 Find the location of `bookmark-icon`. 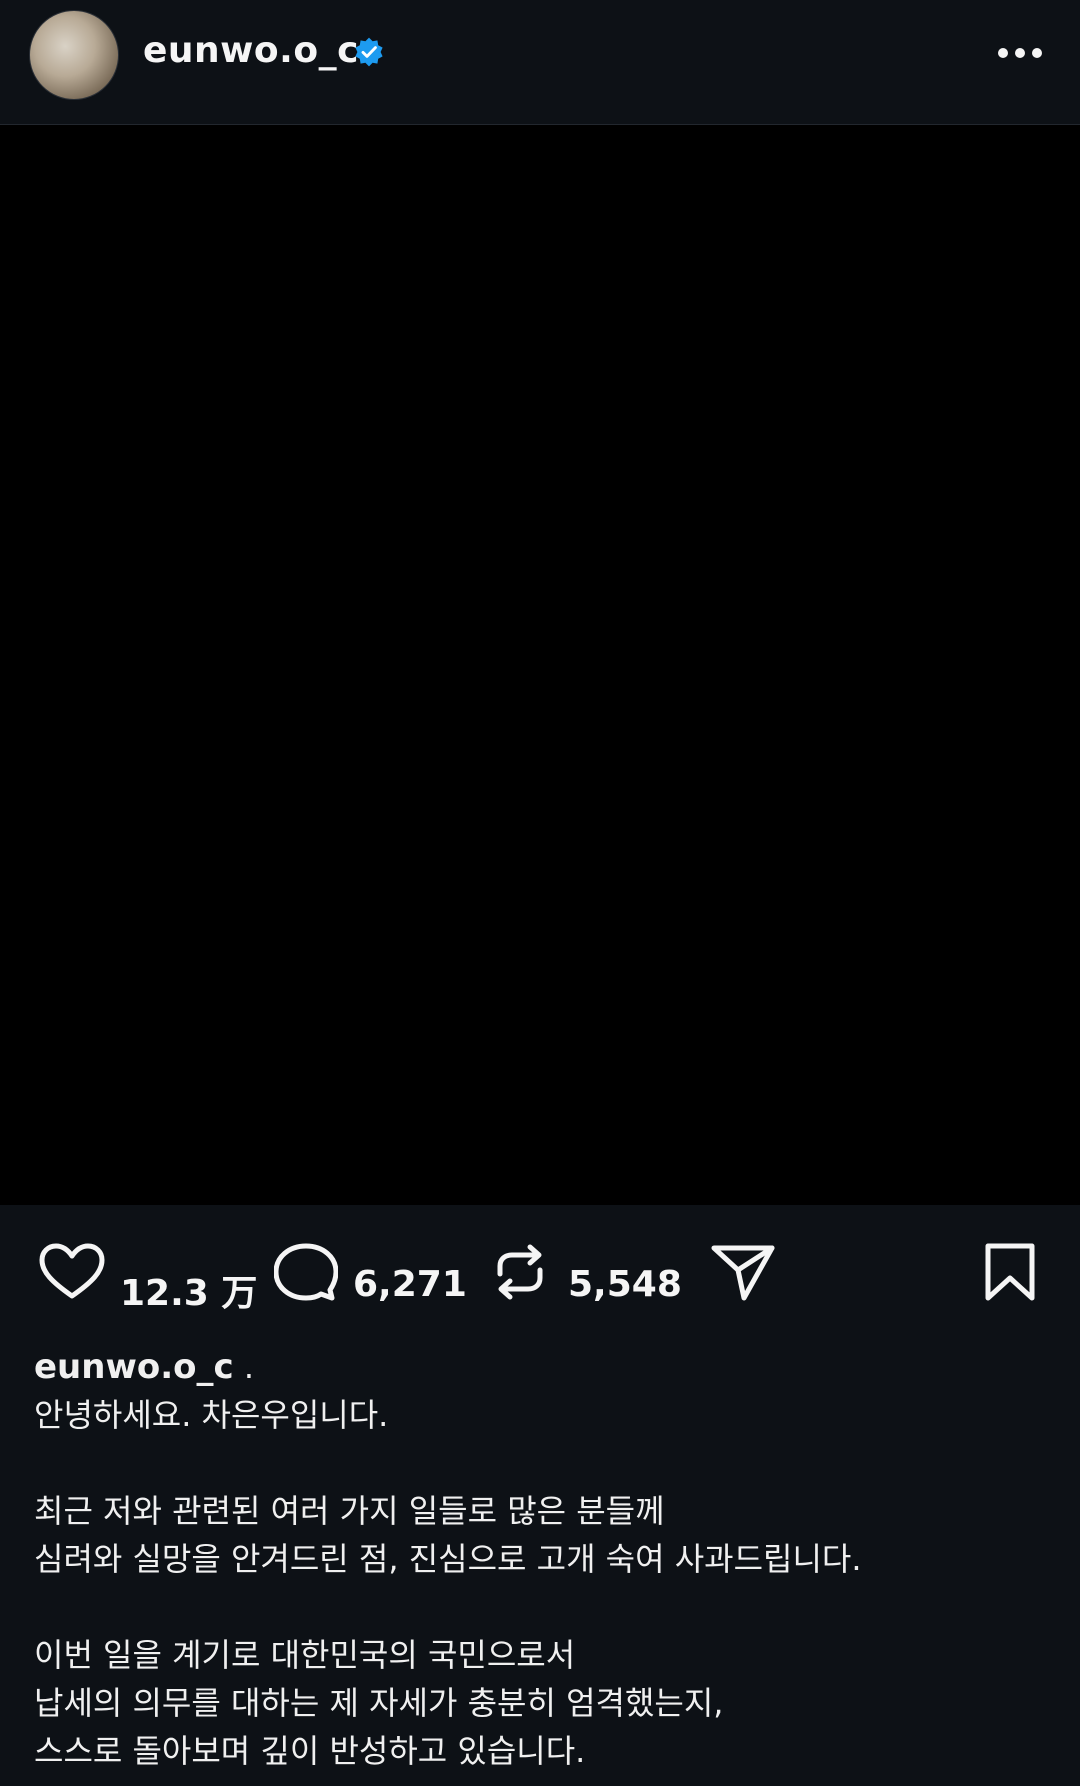

bookmark-icon is located at coordinates (1010, 1272).